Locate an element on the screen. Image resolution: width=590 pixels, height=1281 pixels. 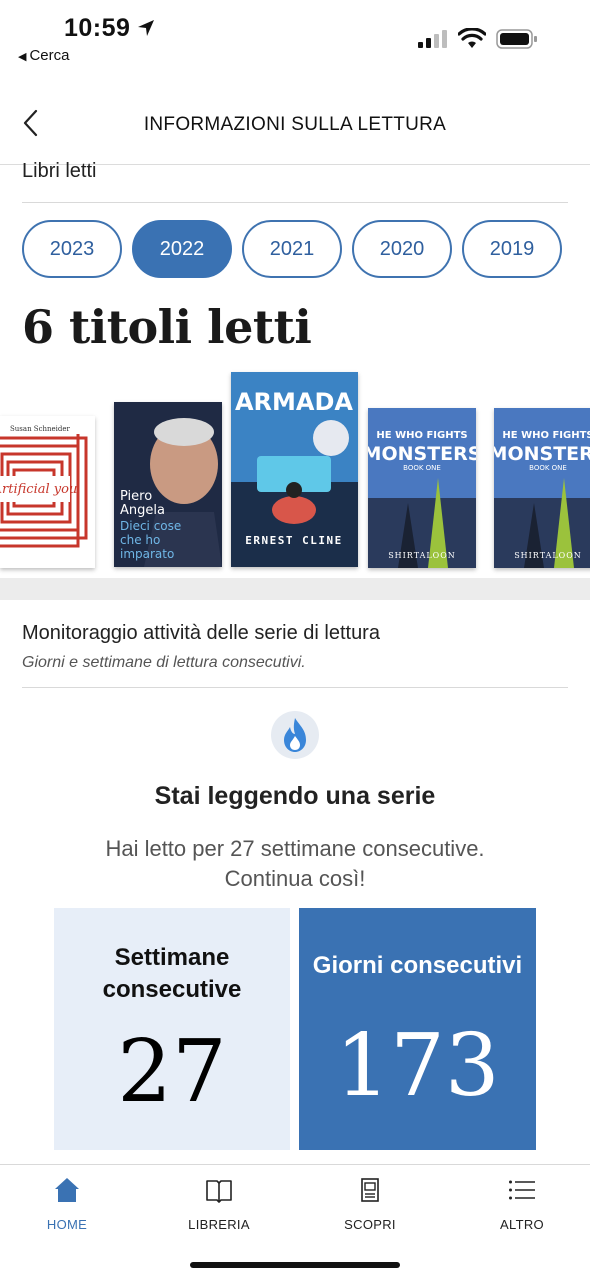
year-pill-2019: 2019 is located at coordinates (512, 249).